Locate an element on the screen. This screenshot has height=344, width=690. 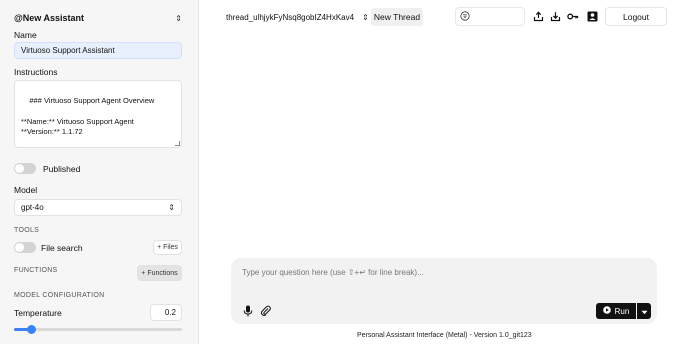
name-field: Virtuoso Support Assistant is located at coordinates (98, 50).